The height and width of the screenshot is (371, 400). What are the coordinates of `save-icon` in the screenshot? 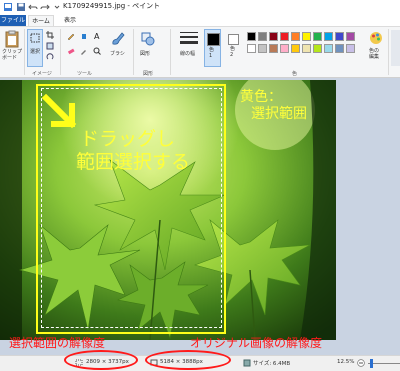 It's located at (21, 7).